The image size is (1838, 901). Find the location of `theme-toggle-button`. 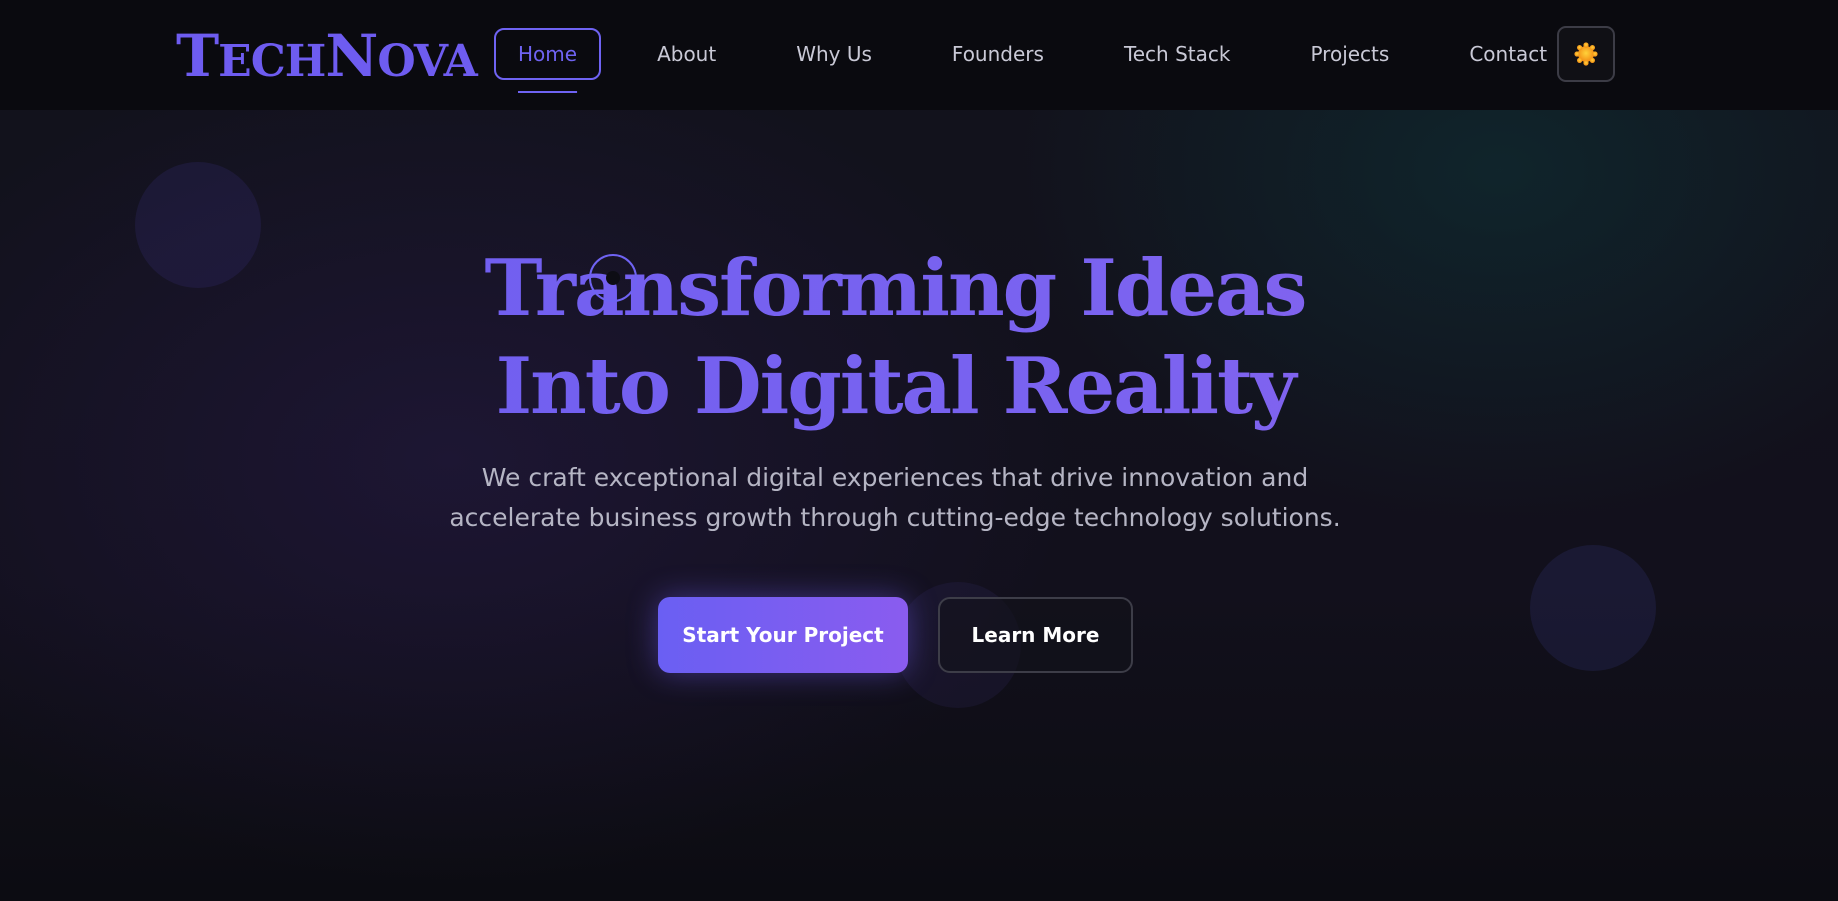

theme-toggle-button is located at coordinates (1586, 54).